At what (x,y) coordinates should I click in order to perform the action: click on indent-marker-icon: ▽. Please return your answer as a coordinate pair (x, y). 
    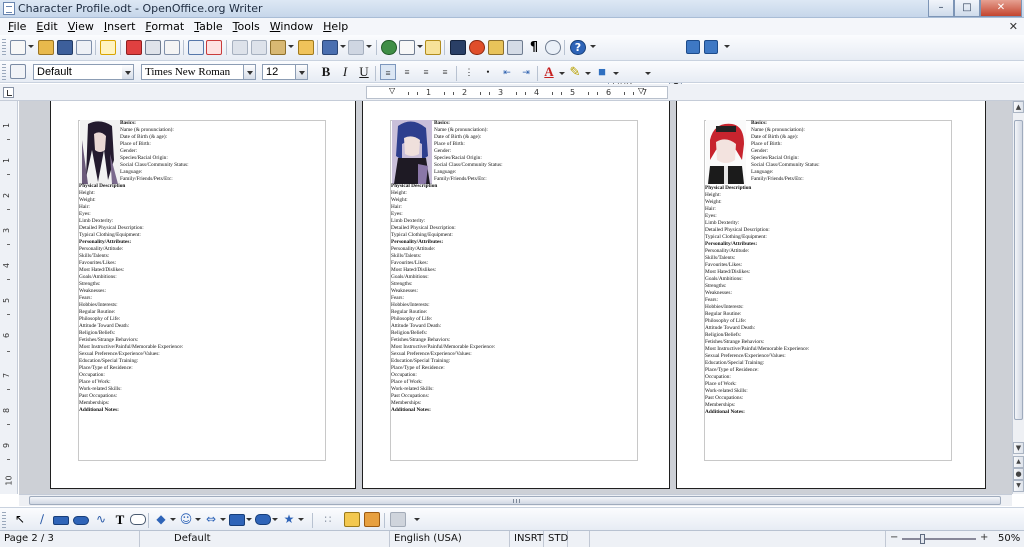
    Looking at the image, I should click on (392, 90).